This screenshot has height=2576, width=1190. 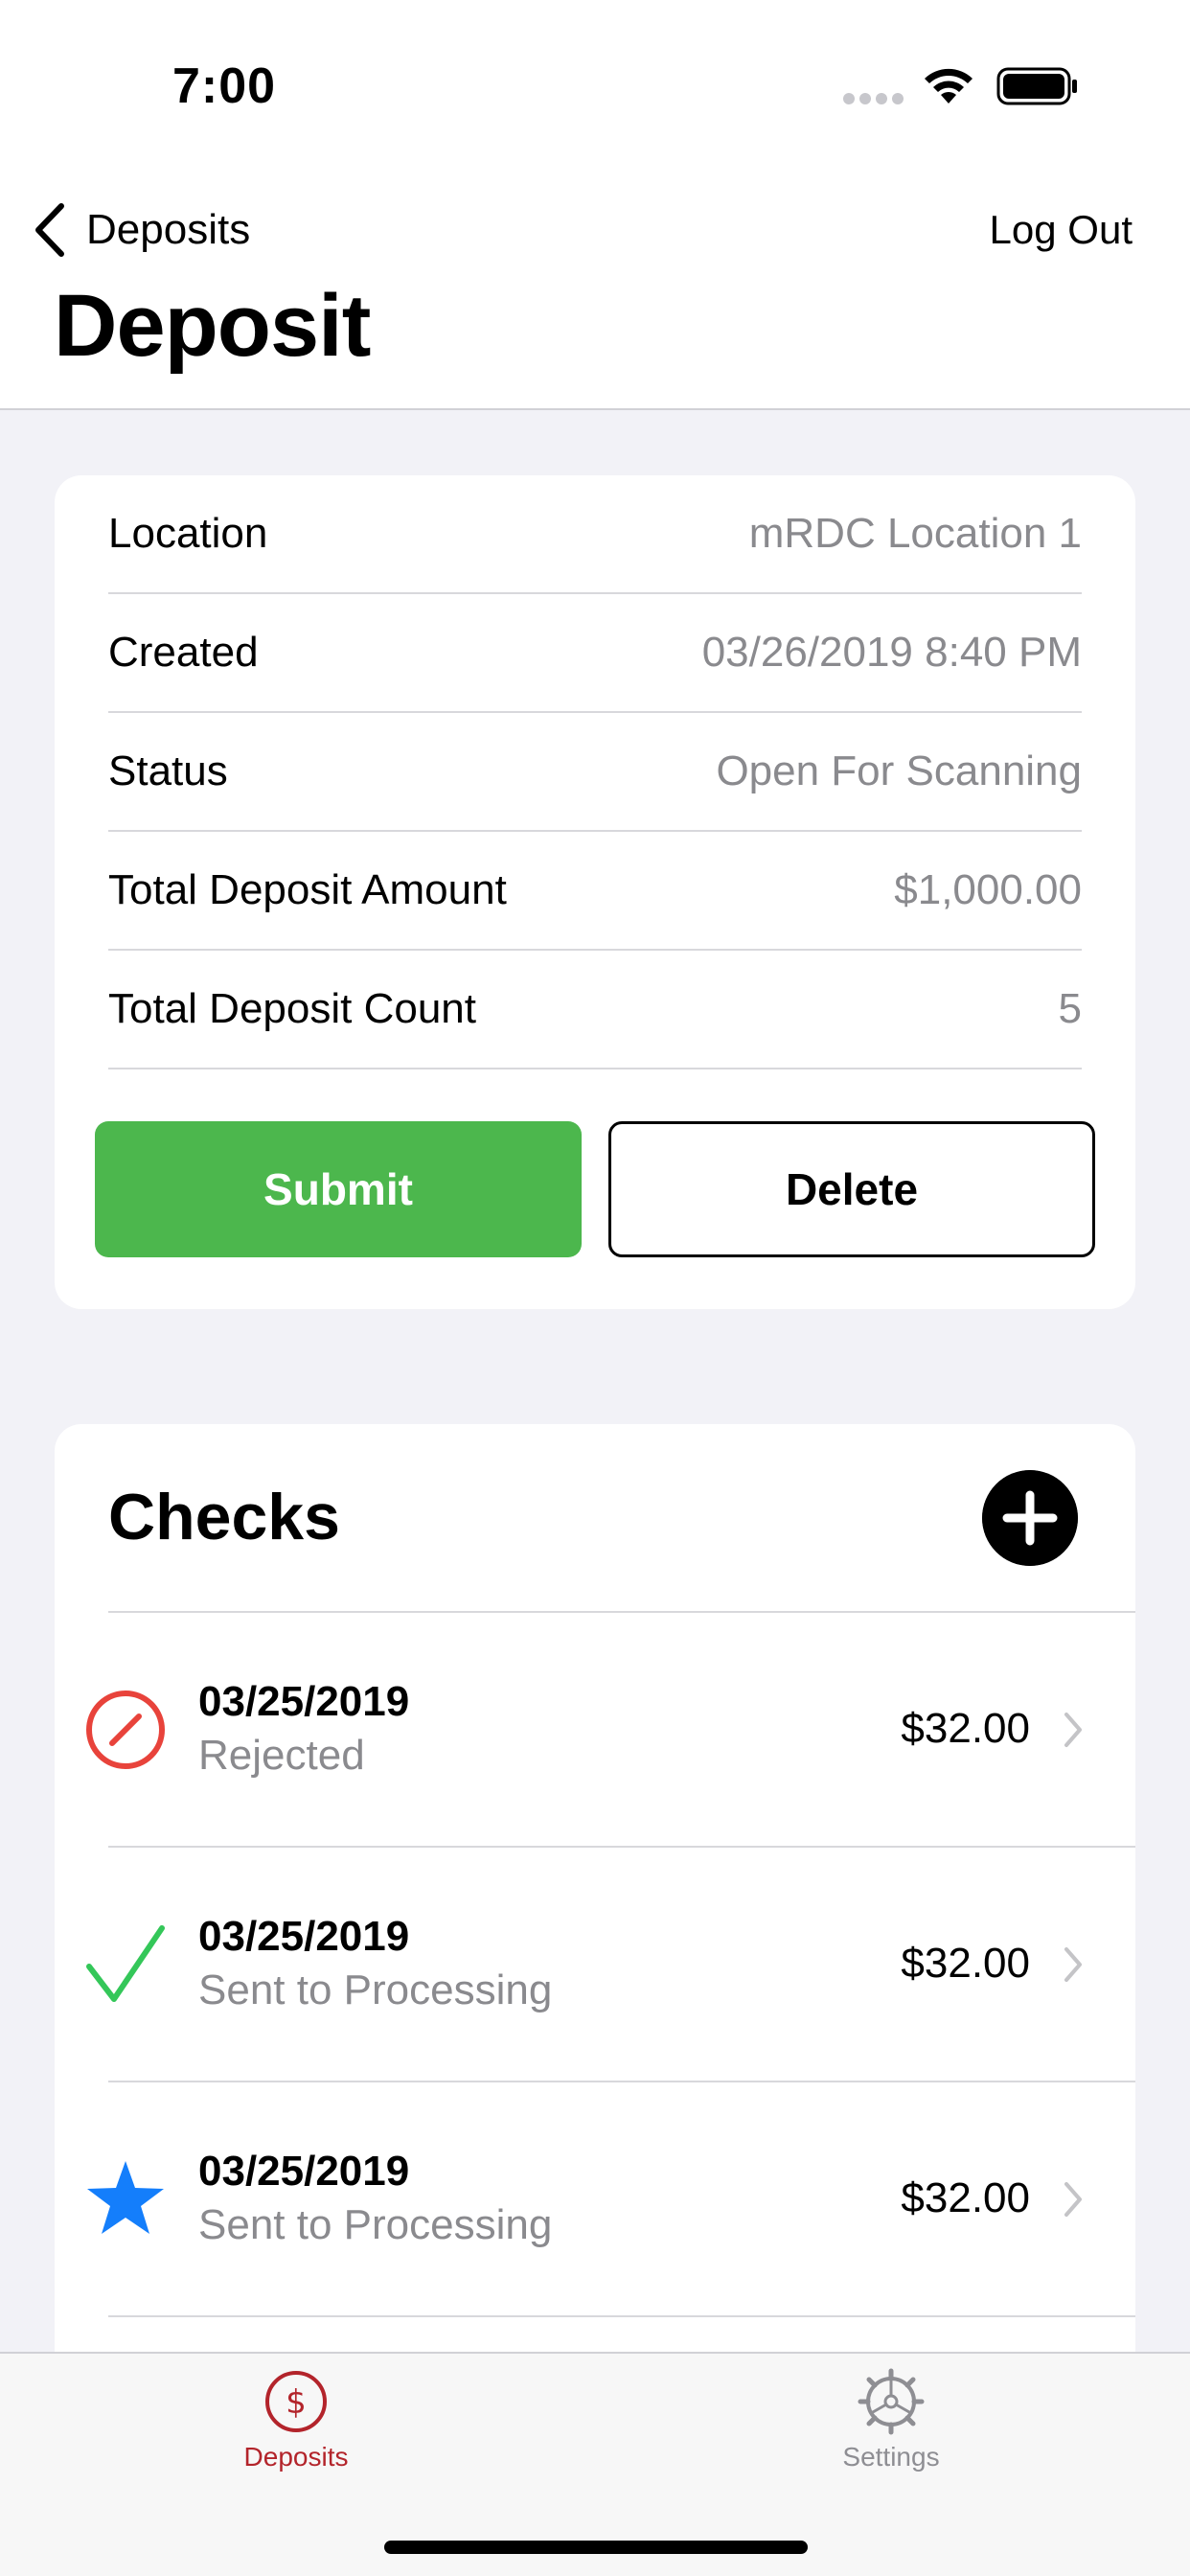 I want to click on home-indicator, so click(x=596, y=2547).